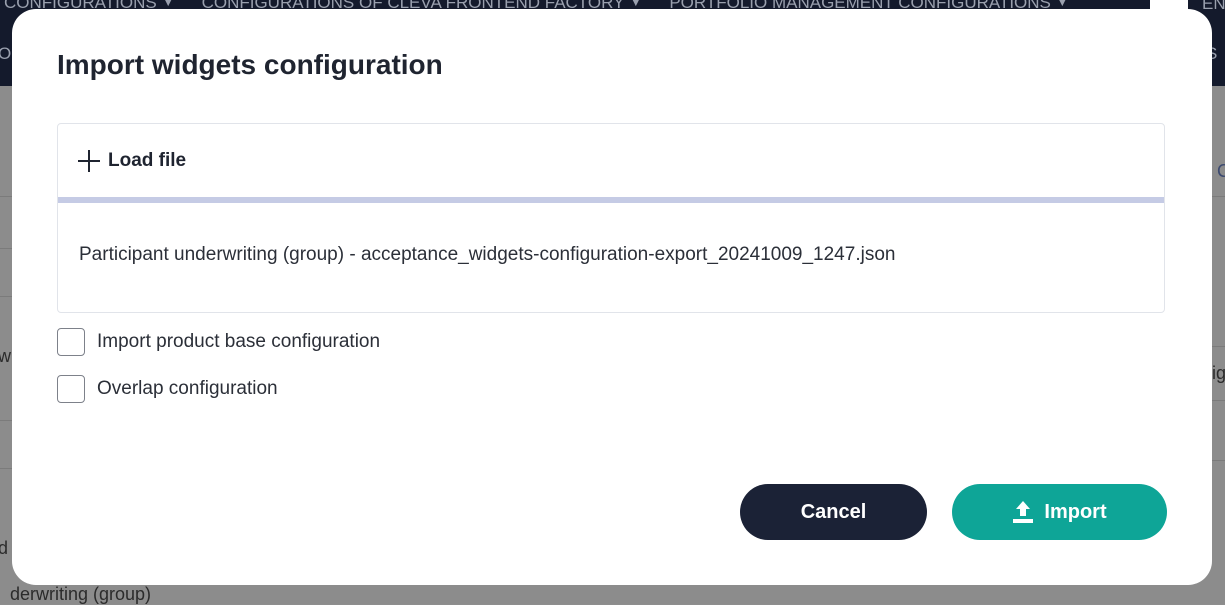 The height and width of the screenshot is (605, 1225). I want to click on import-product-base-label: Import product base configuration, so click(239, 341).